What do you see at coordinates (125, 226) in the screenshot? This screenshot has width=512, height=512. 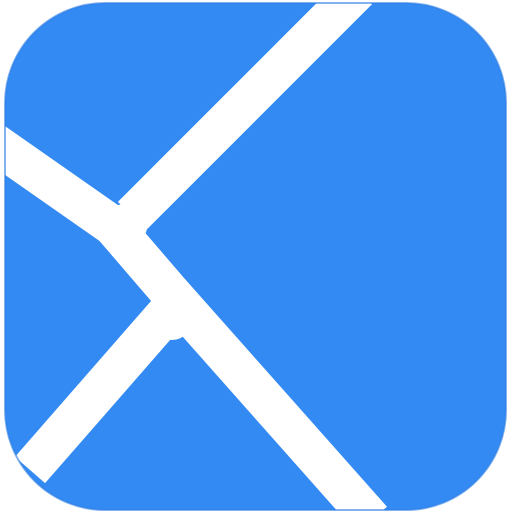 I see `joint-upper` at bounding box center [125, 226].